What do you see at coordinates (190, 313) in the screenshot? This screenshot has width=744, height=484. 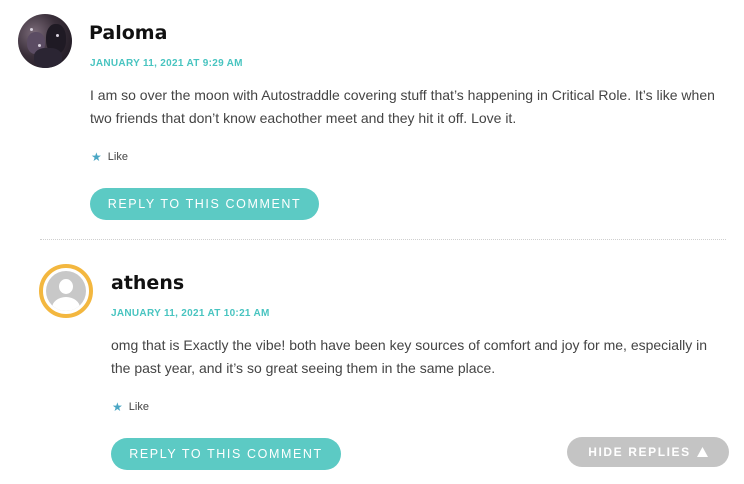 I see `comment-date: JANUARY 11, 2021 AT 10:21 AM` at bounding box center [190, 313].